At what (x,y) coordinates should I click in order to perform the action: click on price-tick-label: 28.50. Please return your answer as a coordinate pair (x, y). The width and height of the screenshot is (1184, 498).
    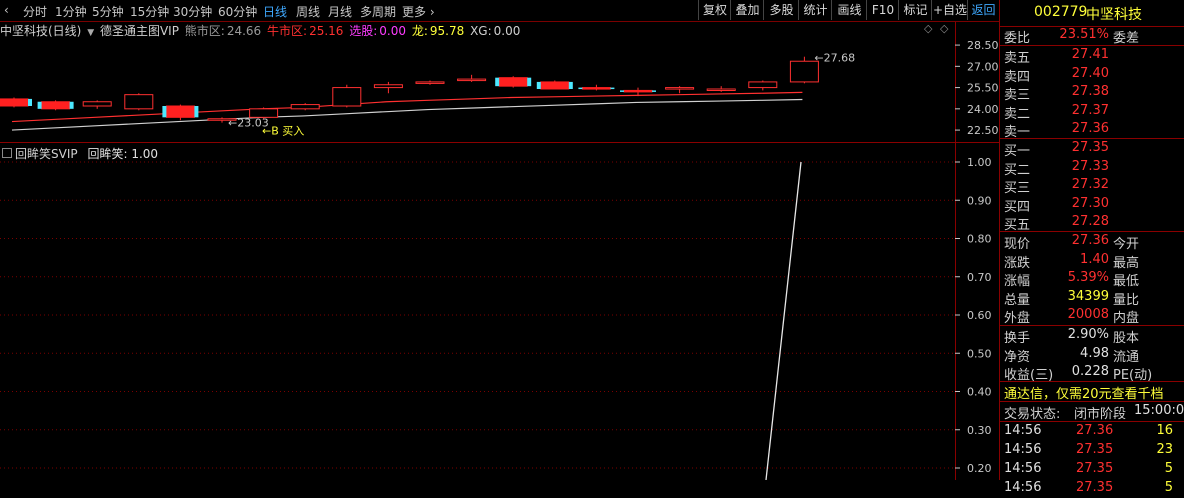
    Looking at the image, I should click on (983, 45).